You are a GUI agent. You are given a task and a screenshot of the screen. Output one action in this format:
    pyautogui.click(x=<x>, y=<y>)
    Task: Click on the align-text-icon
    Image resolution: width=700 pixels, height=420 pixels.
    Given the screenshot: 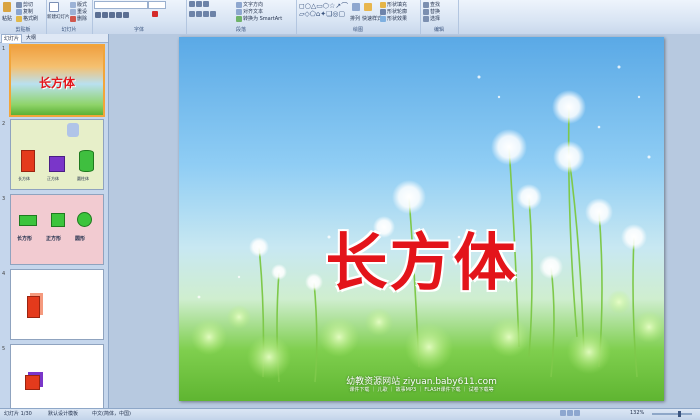 What is the action you would take?
    pyautogui.click(x=239, y=11)
    